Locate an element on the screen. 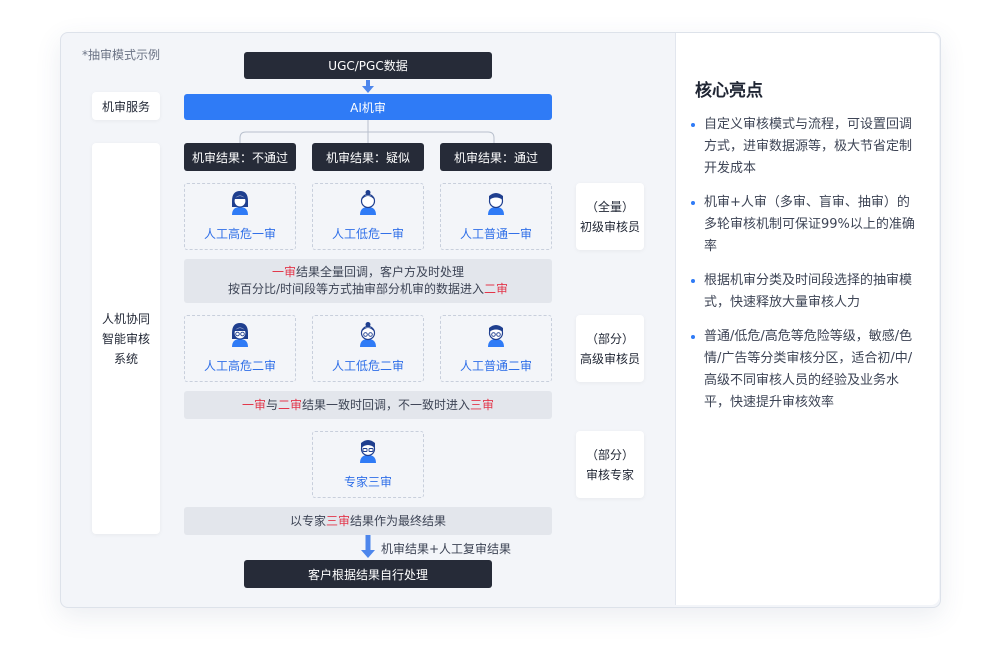 Image resolution: width=1000 pixels, height=666 pixels. reviewer-card-high-1: 人工高危一审 is located at coordinates (240, 216).